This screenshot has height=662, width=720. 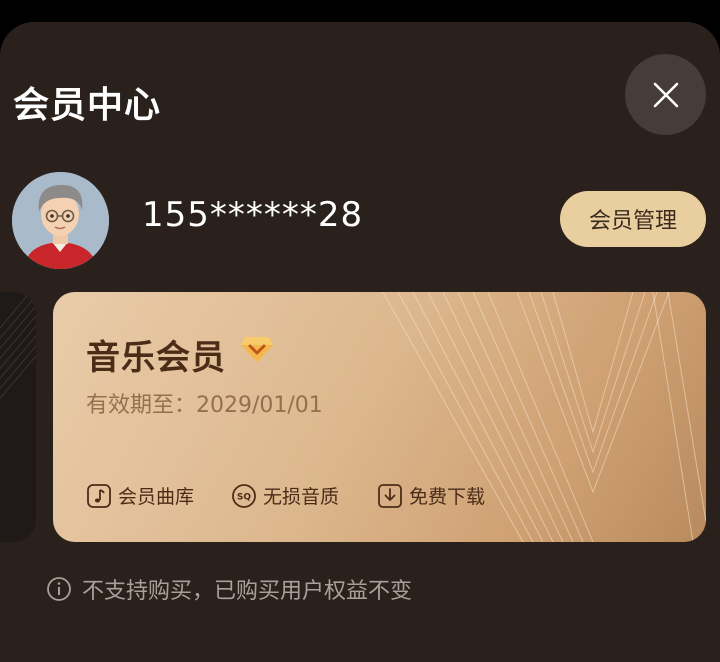 I want to click on perk-member-library: 会员曲库, so click(x=140, y=495).